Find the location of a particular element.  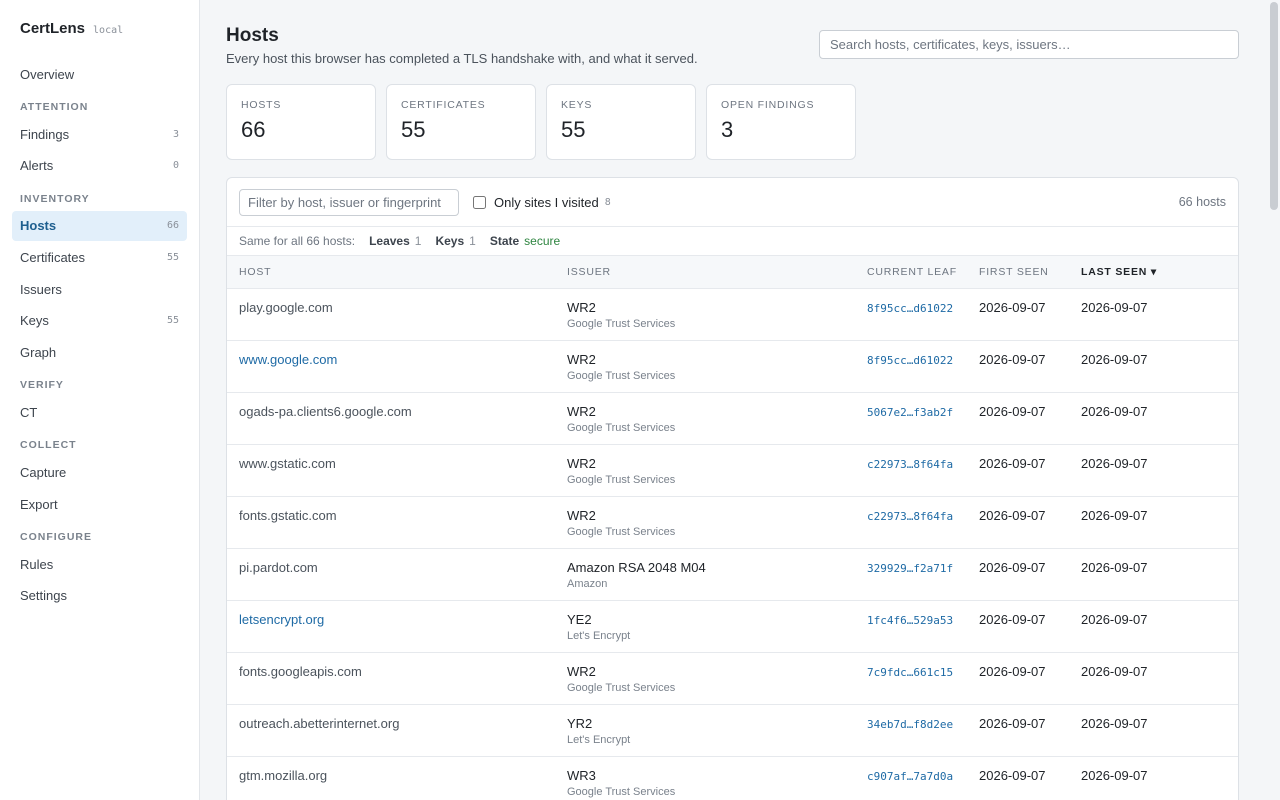

page-title: Hosts is located at coordinates (252, 35).